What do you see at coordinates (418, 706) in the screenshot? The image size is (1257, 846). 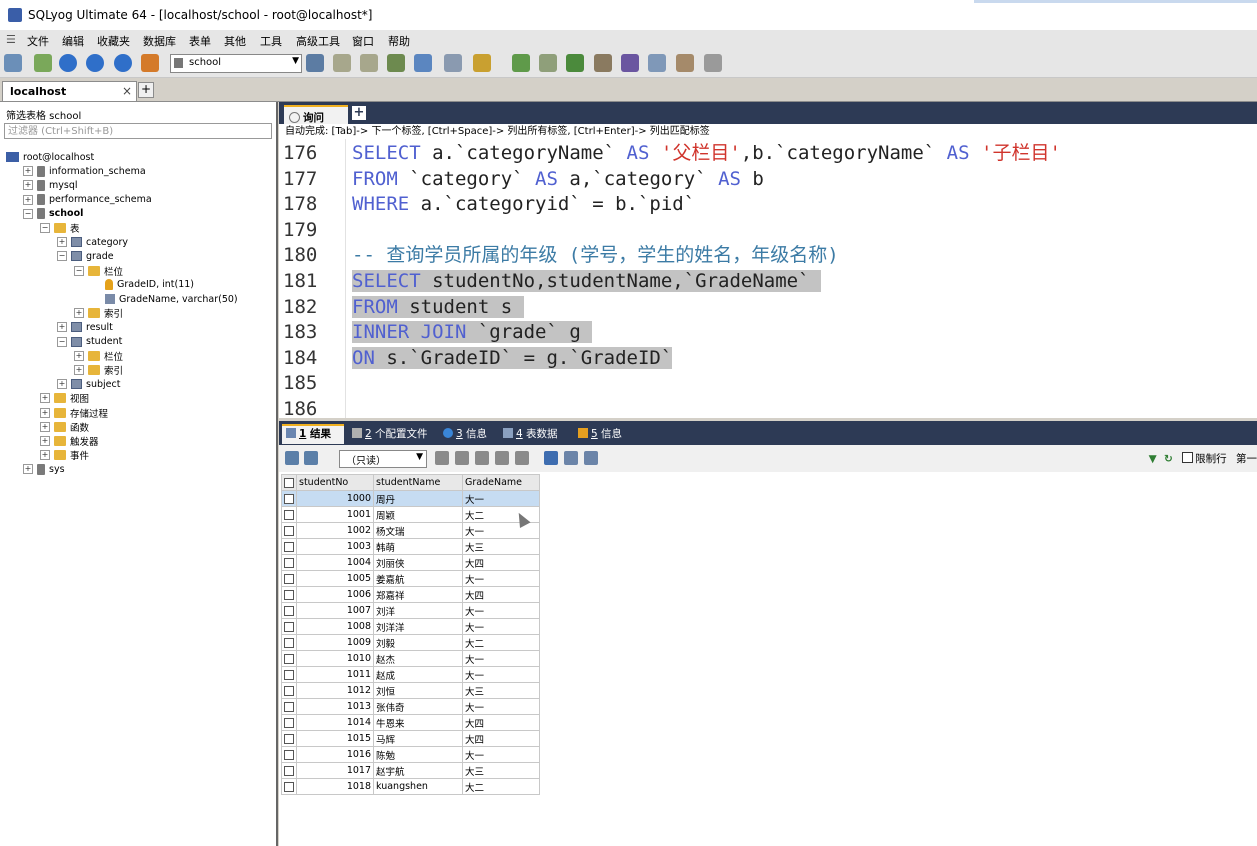 I see `grid-cell-studentName: 张伟奇` at bounding box center [418, 706].